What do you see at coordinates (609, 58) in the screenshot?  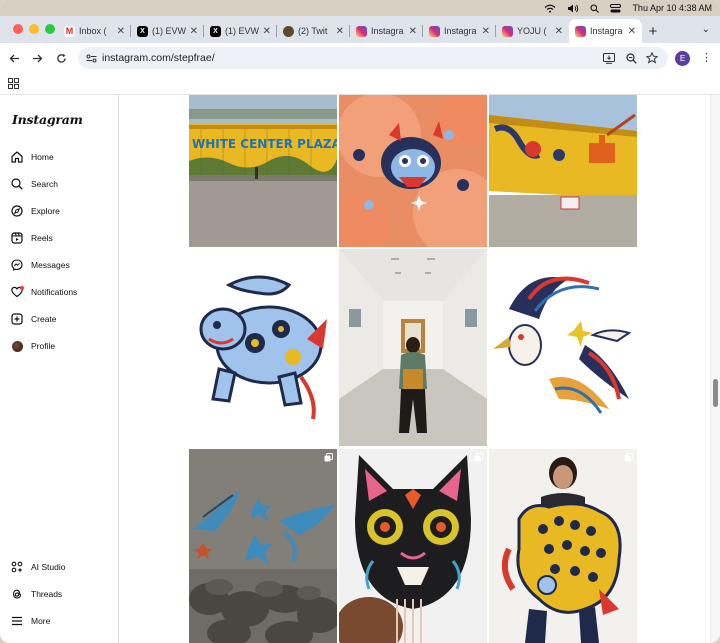 I see `install-app-icon` at bounding box center [609, 58].